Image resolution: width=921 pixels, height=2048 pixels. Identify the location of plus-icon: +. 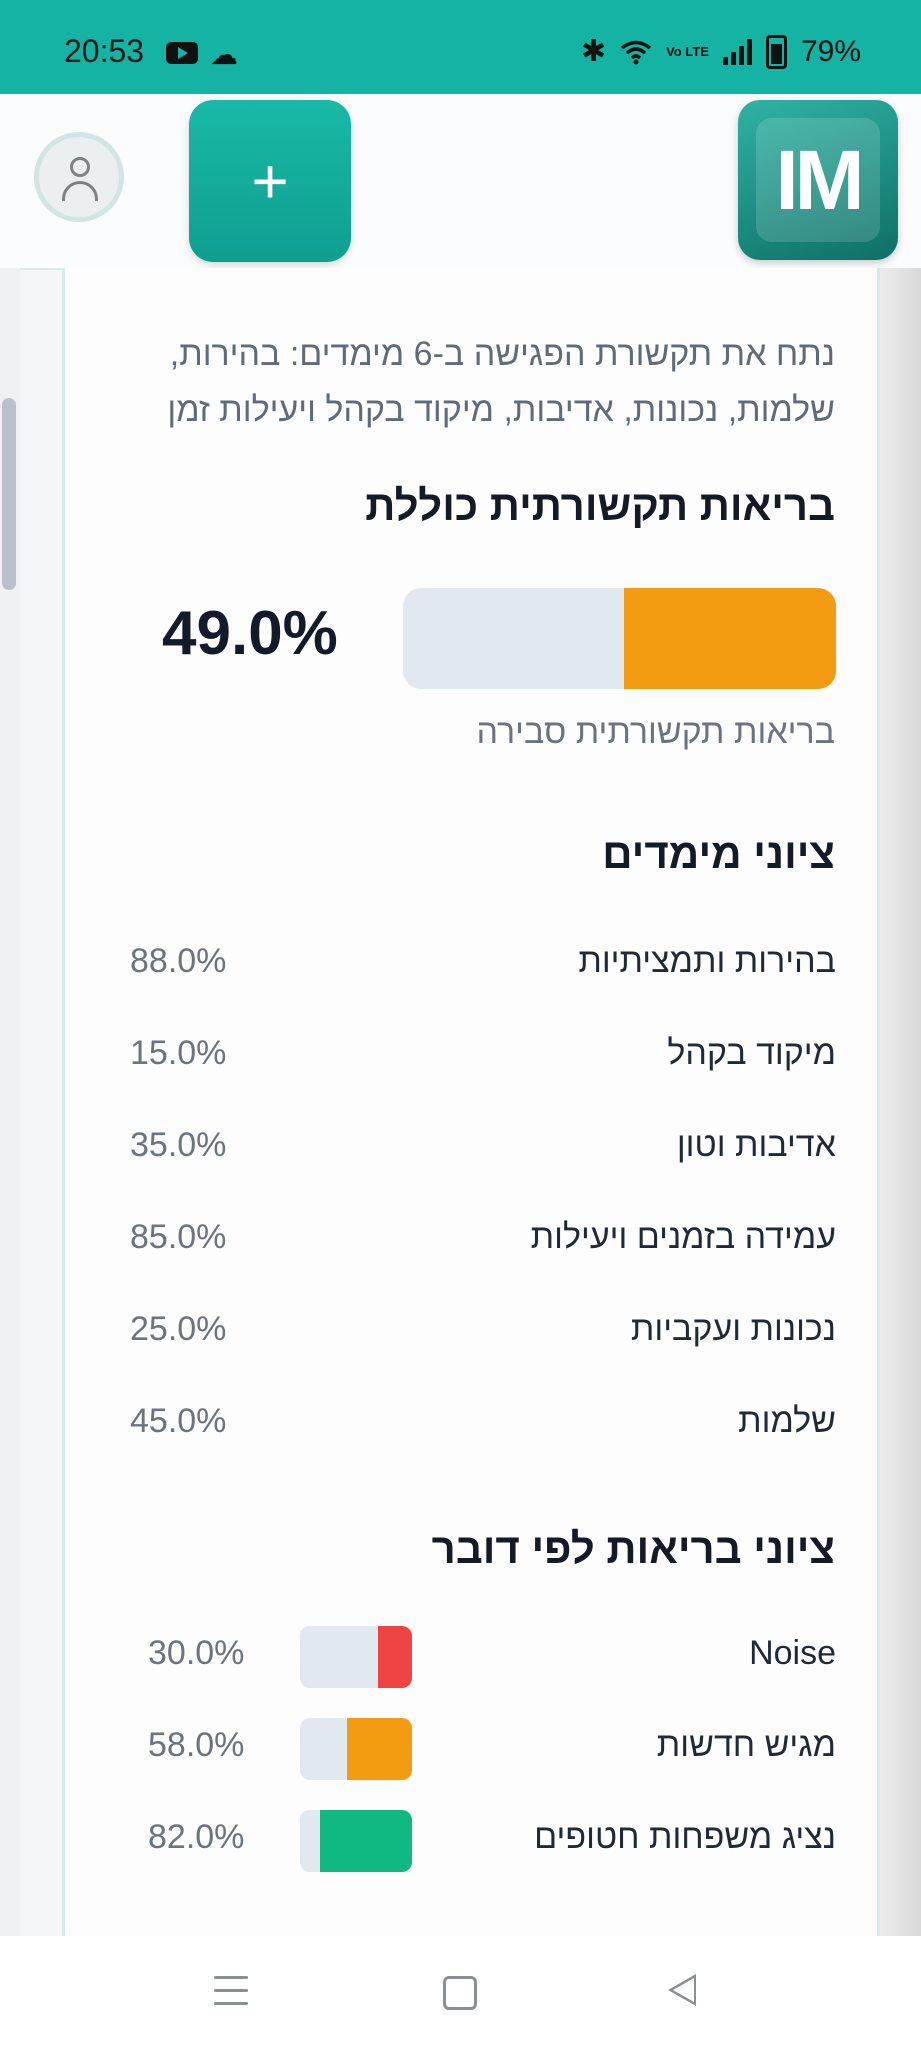
(270, 181).